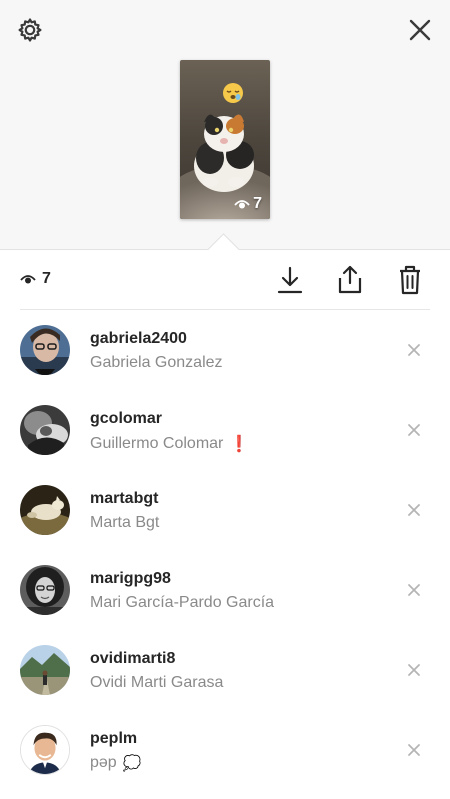 The height and width of the screenshot is (799, 450). I want to click on viewer-username: gcolomar, so click(126, 419).